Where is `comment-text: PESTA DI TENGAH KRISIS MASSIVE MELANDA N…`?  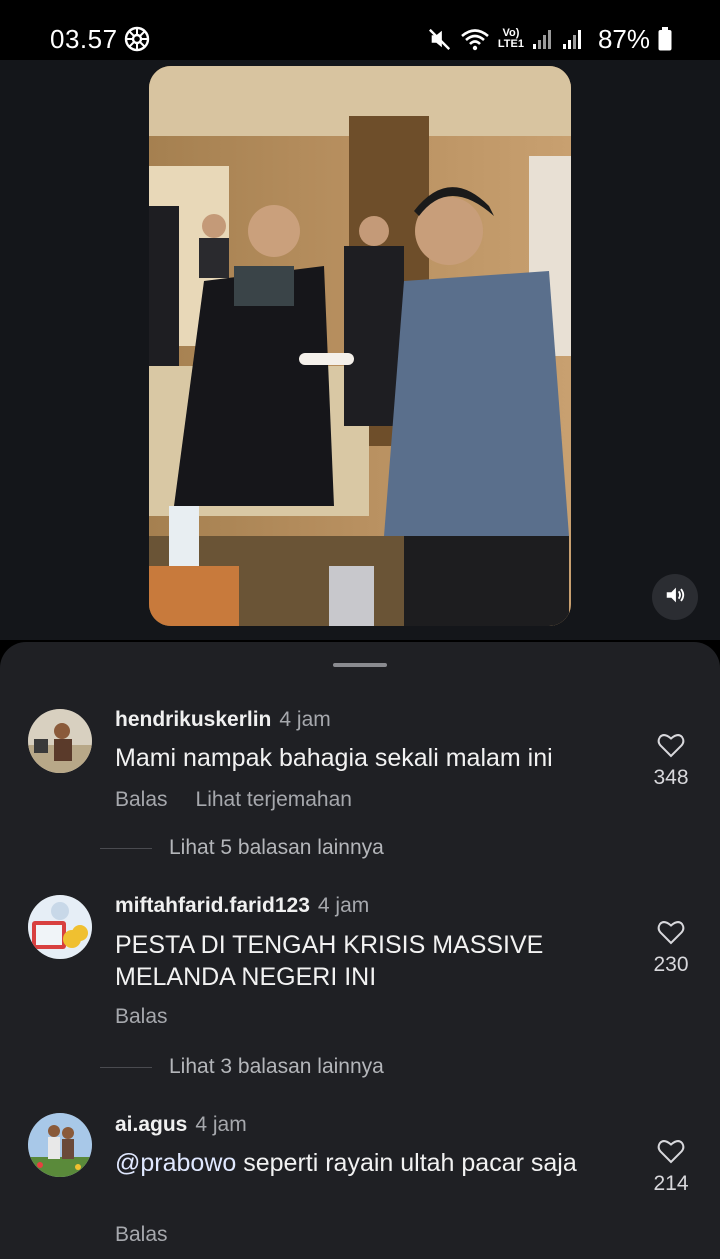 comment-text: PESTA DI TENGAH KRISIS MASSIVE MELANDA N… is located at coordinates (329, 961).